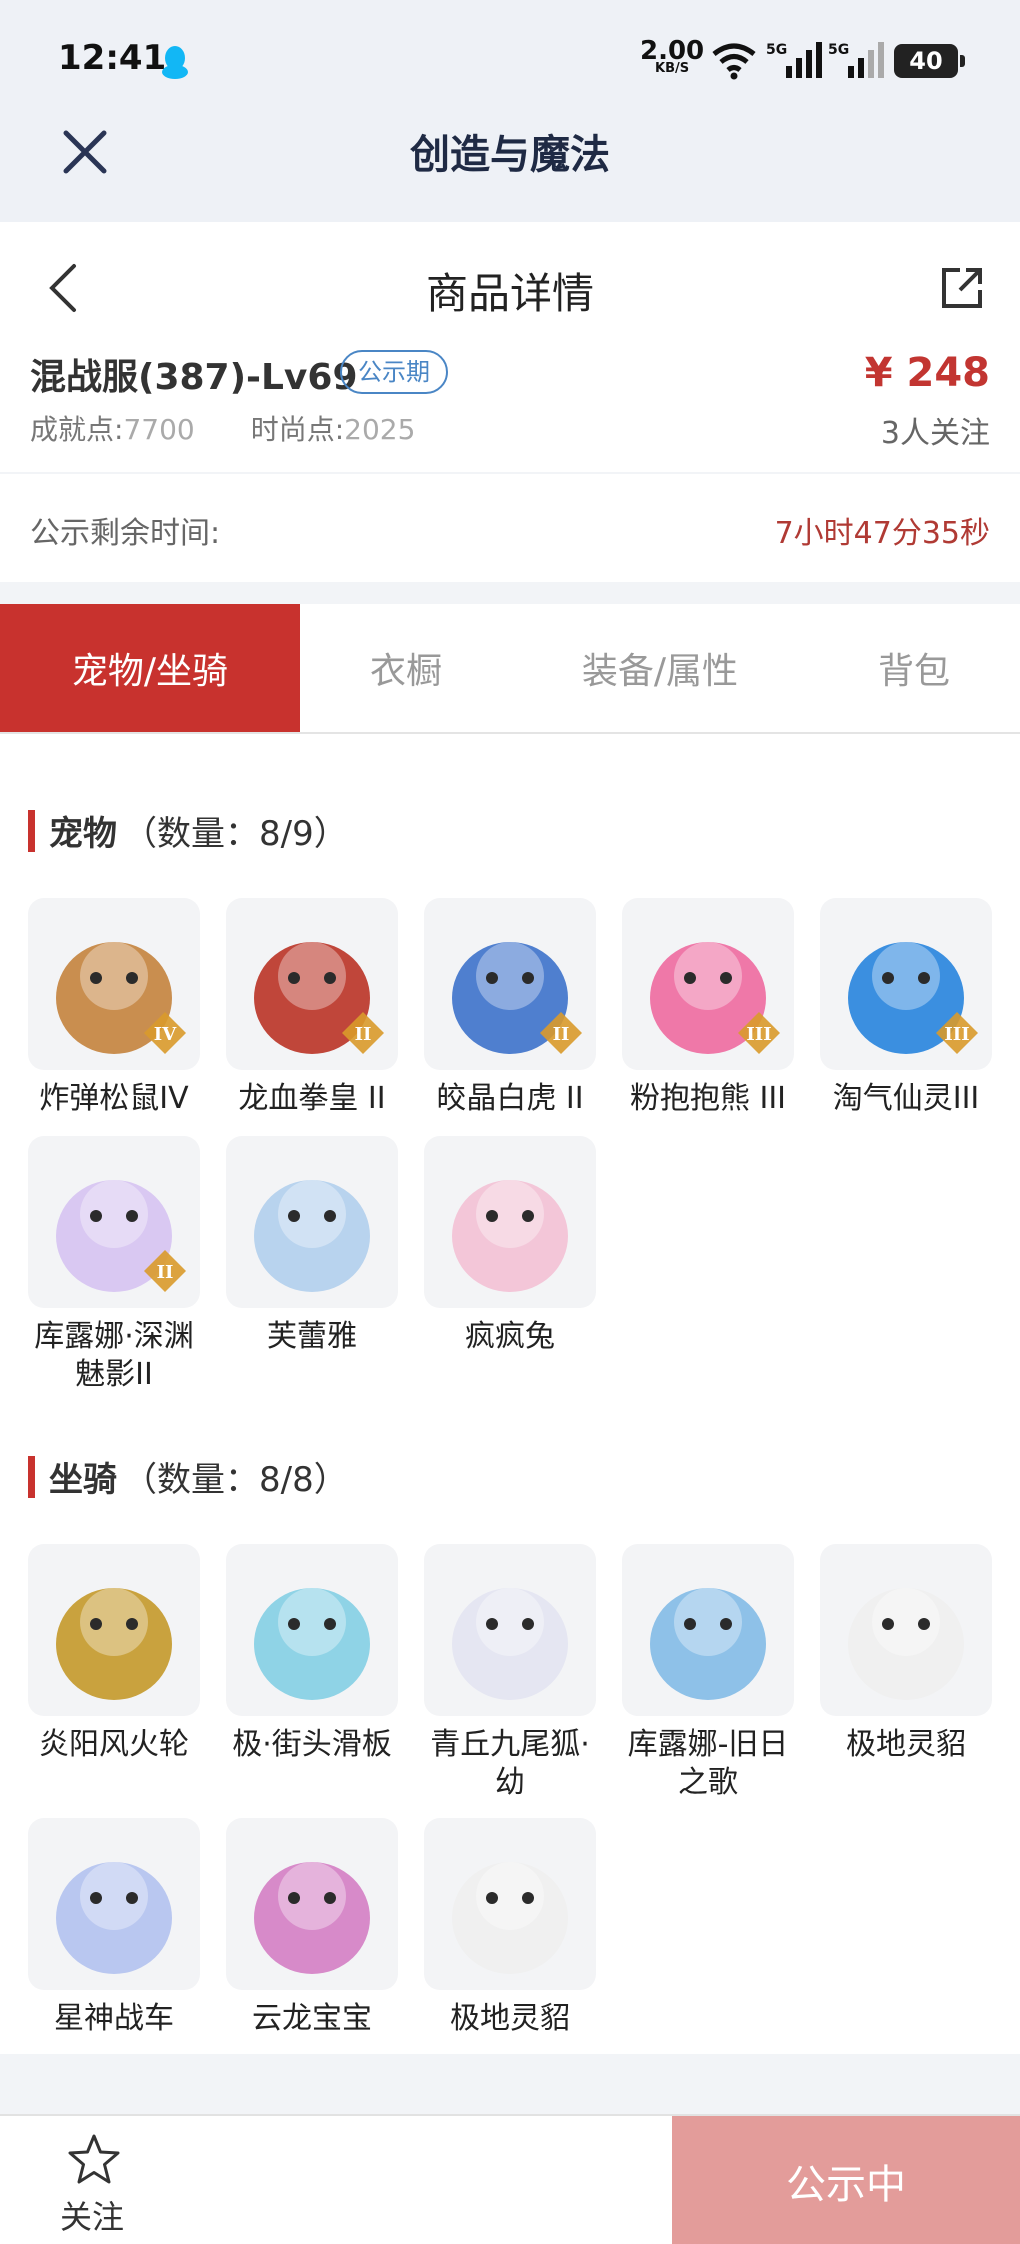 This screenshot has width=1020, height=2244. What do you see at coordinates (194, 377) in the screenshot?
I see `product-name: 混战服(387)-Lv69` at bounding box center [194, 377].